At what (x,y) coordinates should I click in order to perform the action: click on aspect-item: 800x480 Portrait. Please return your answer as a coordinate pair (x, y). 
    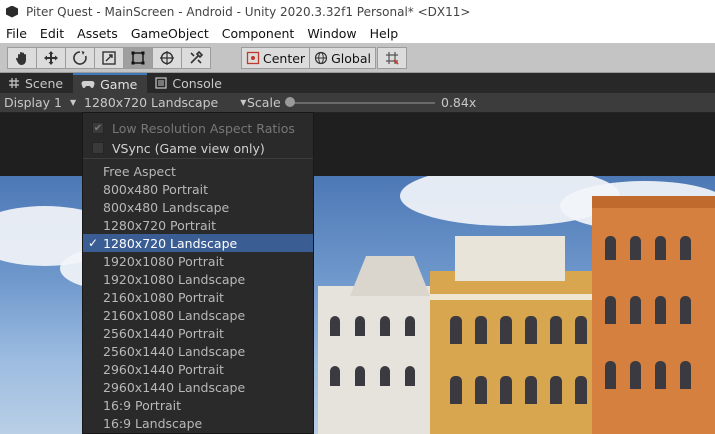
    Looking at the image, I should click on (198, 189).